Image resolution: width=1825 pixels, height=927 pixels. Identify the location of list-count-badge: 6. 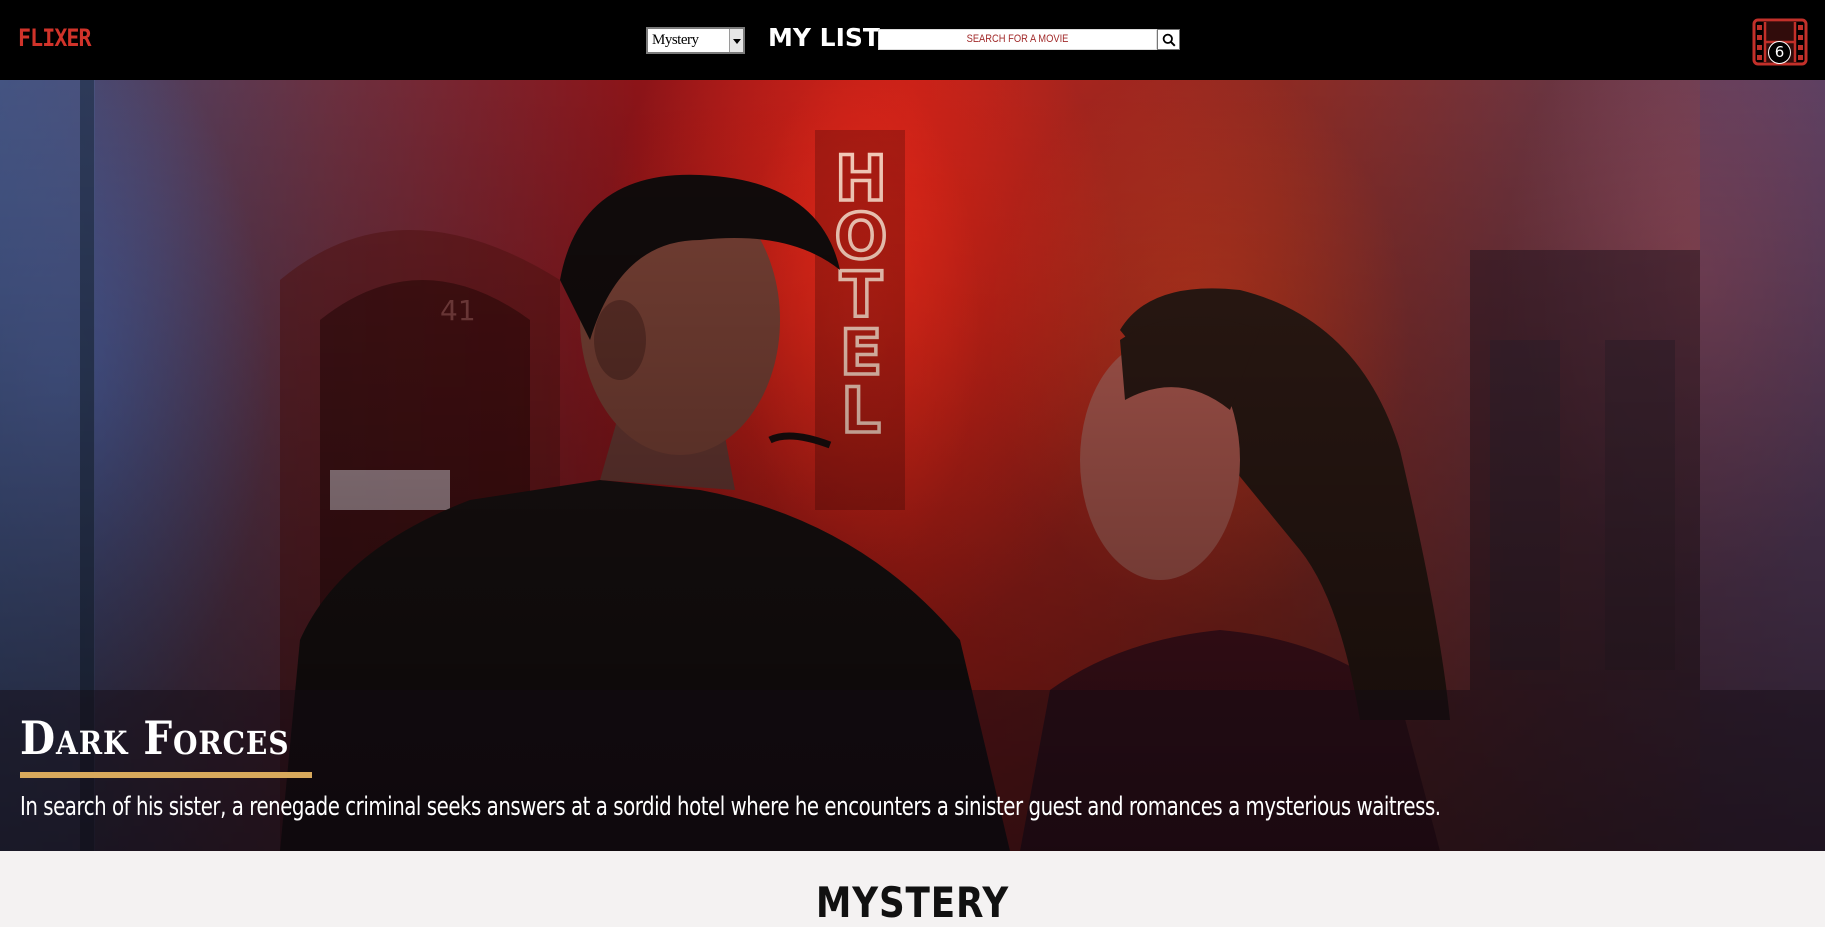
(1779, 52).